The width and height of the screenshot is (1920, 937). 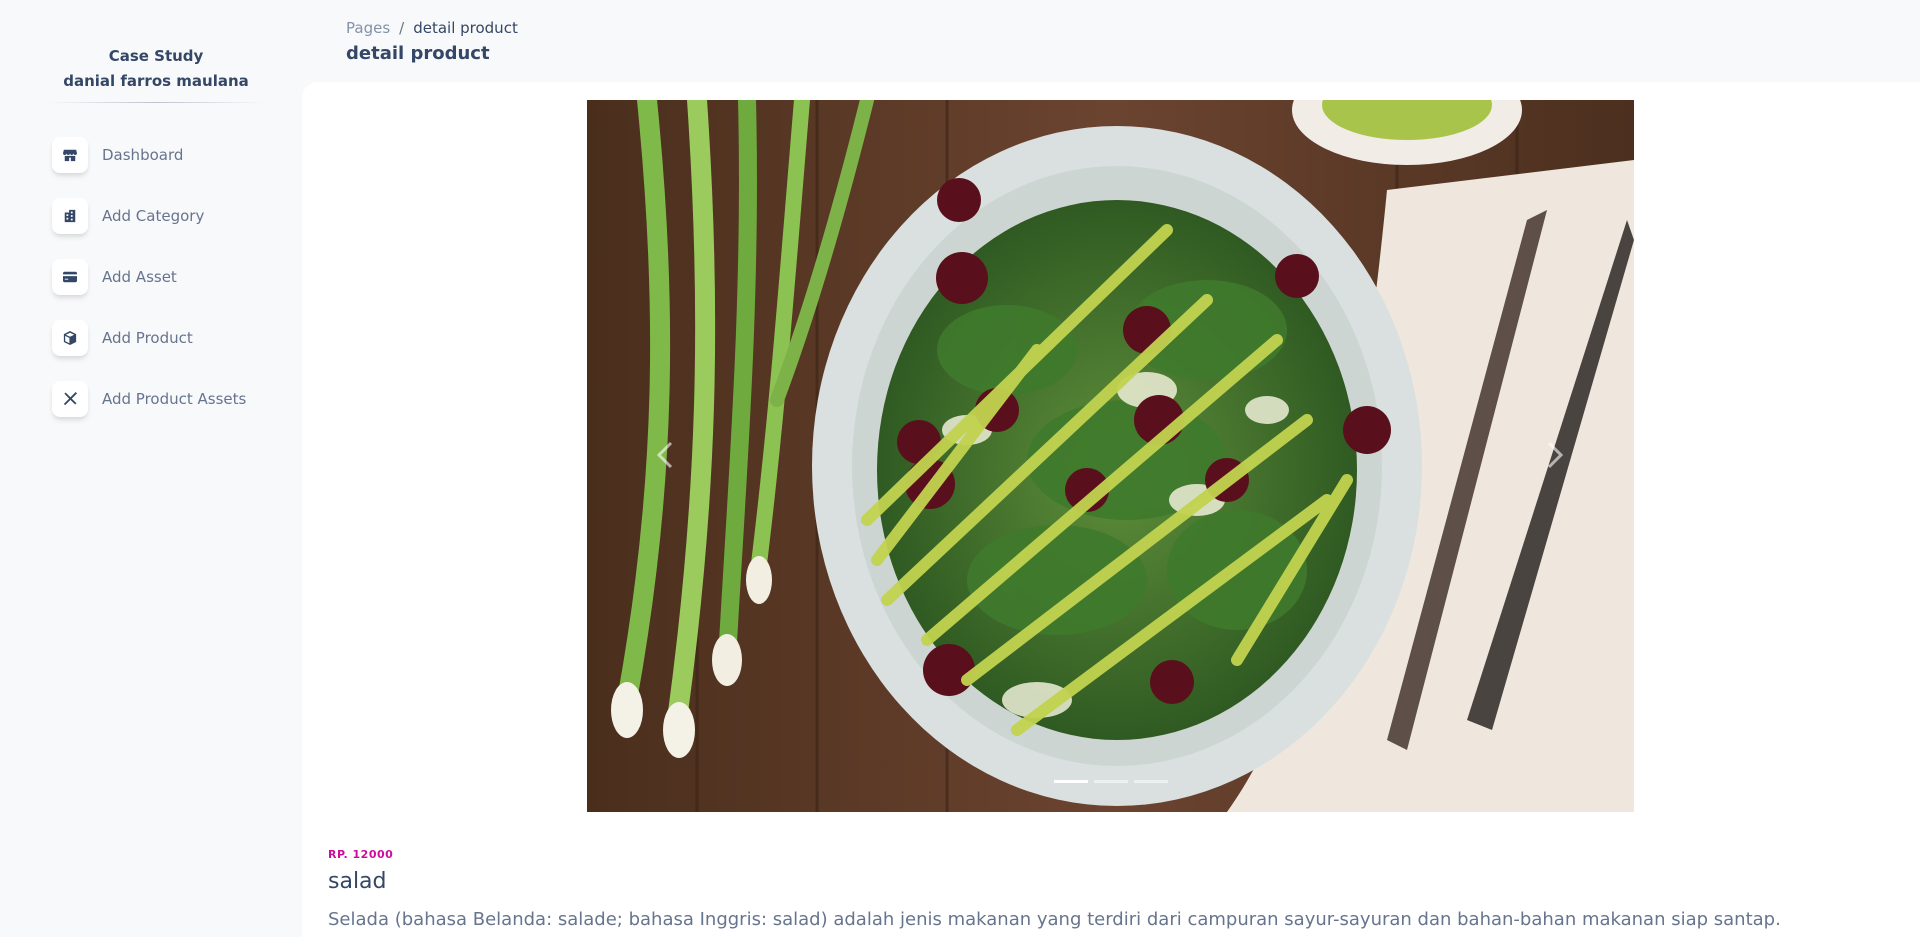 I want to click on chevron-right-icon, so click(x=1555, y=455).